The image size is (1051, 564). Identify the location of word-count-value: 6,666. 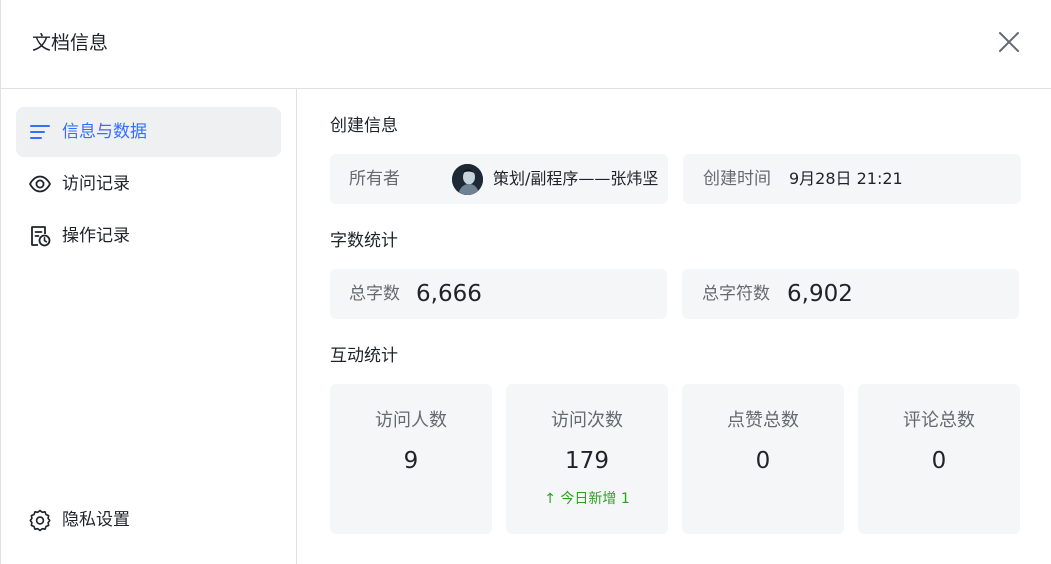
(449, 294).